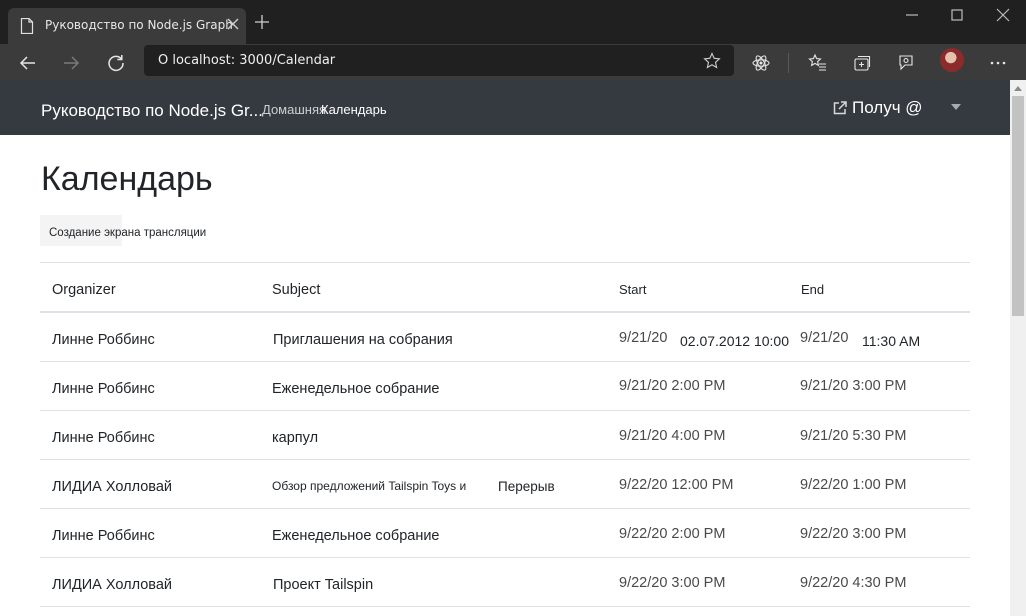 The image size is (1026, 616). What do you see at coordinates (439, 60) in the screenshot?
I see `address-bar: О localhost: 3000/Calendar` at bounding box center [439, 60].